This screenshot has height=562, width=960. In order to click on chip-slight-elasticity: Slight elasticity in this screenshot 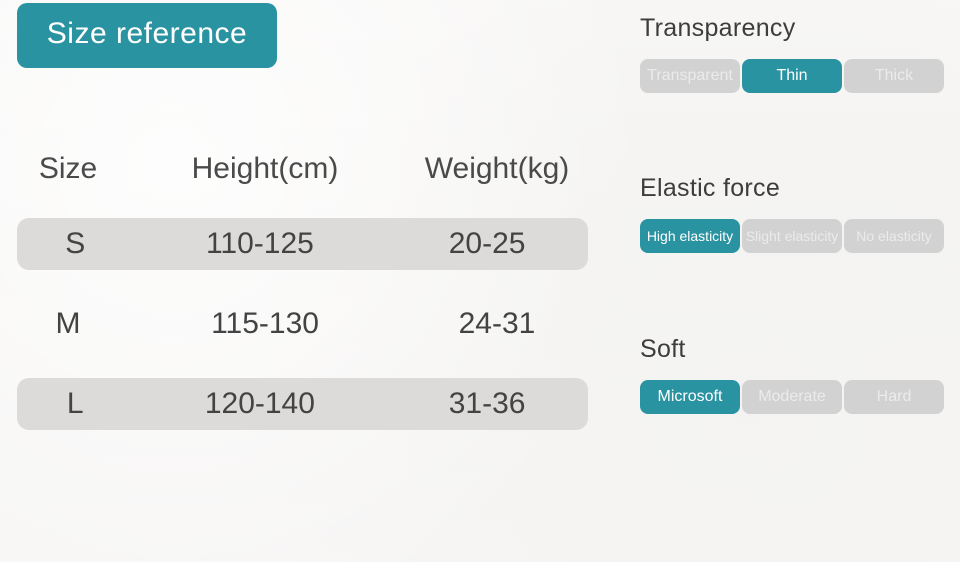, I will do `click(792, 236)`.